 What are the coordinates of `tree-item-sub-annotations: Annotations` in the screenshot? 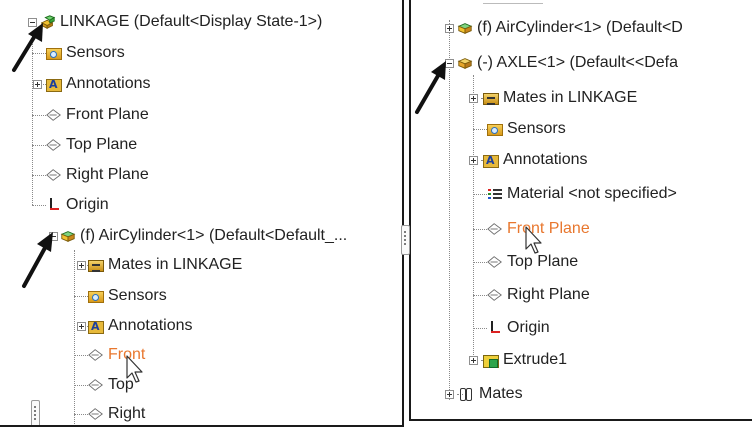 It's located at (140, 326).